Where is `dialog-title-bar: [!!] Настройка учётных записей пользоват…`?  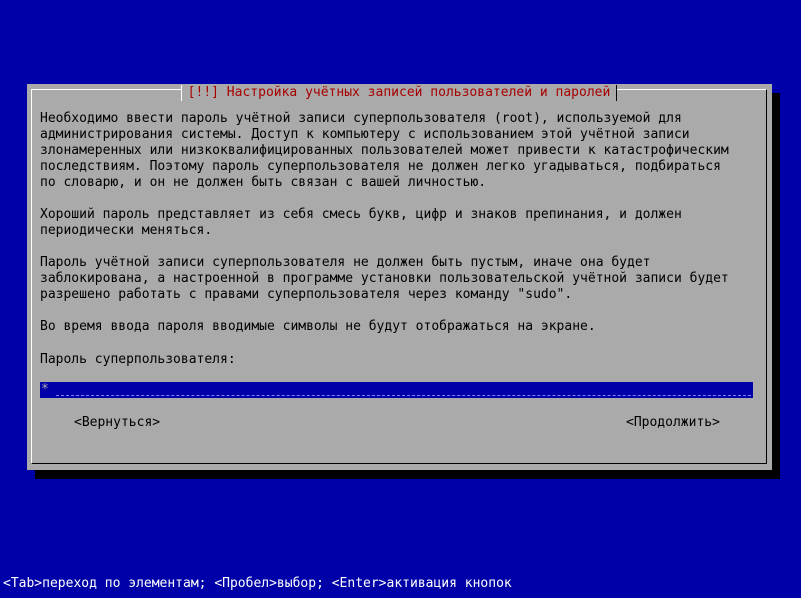
dialog-title-bar: [!!] Настройка учётных записей пользоват… is located at coordinates (399, 93).